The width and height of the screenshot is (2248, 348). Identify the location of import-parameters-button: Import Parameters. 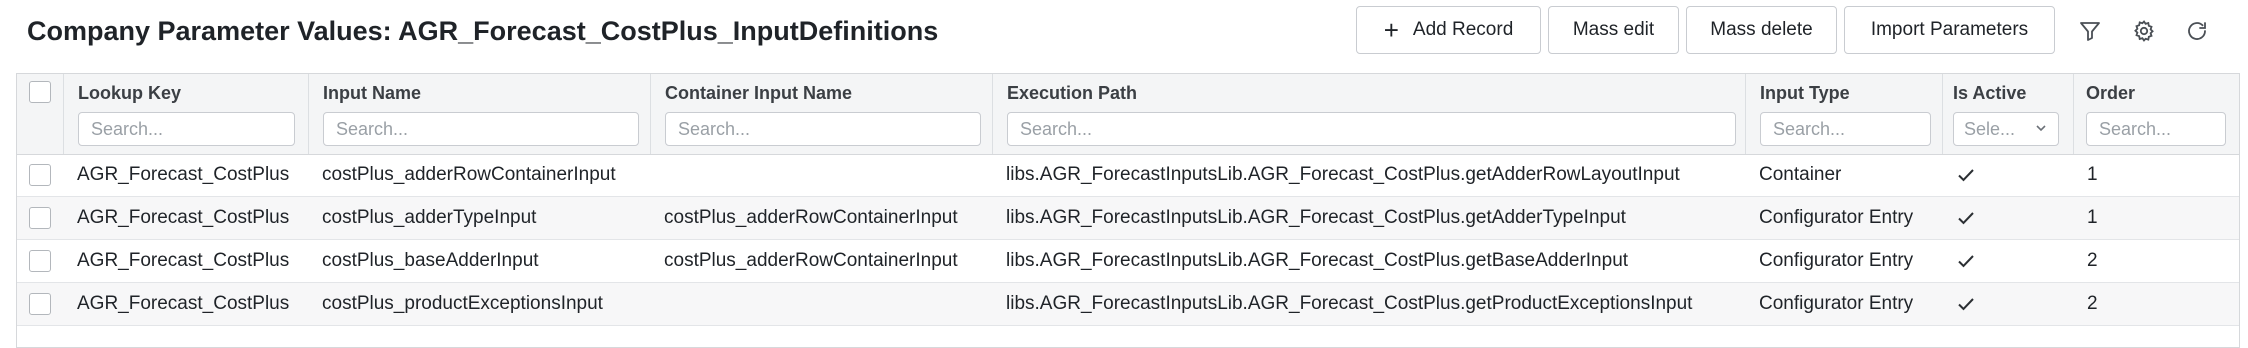
(1949, 30).